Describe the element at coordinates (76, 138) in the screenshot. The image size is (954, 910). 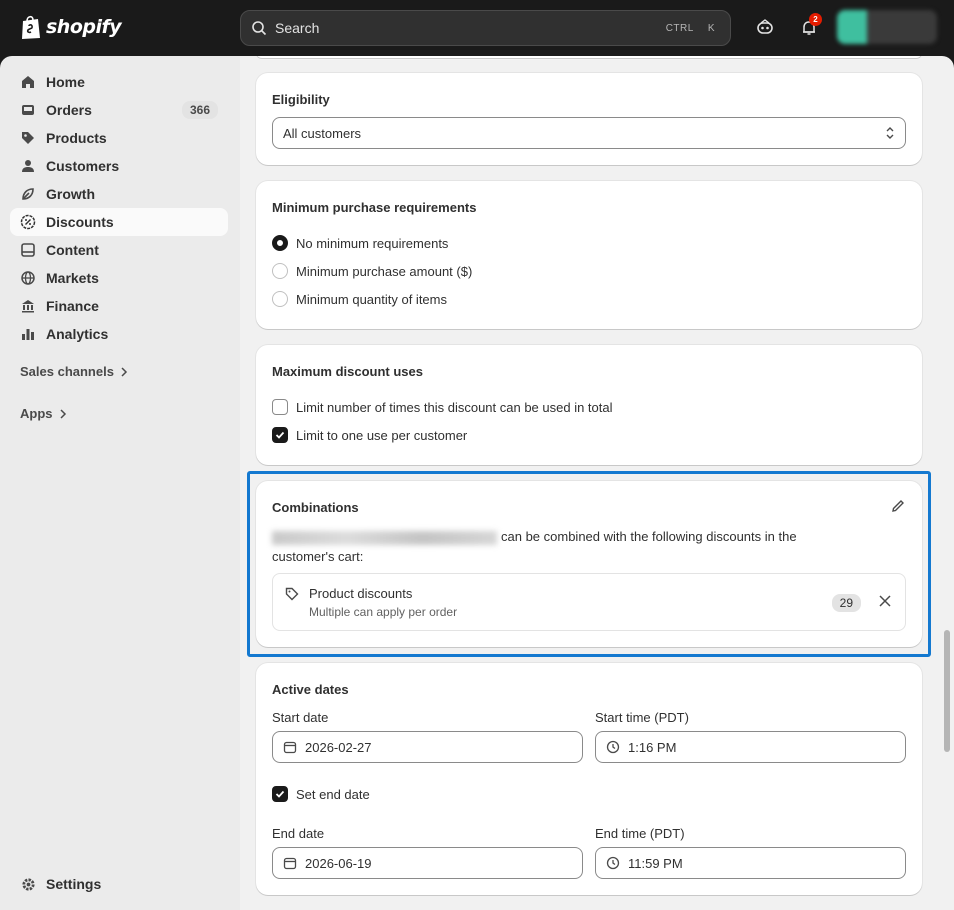
I see `sidebar-item-label: Products` at that location.